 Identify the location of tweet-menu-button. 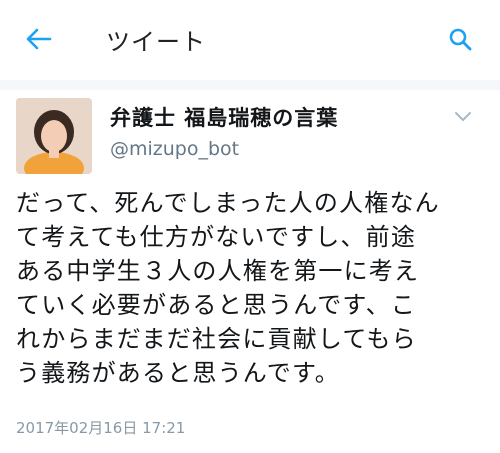
(463, 114).